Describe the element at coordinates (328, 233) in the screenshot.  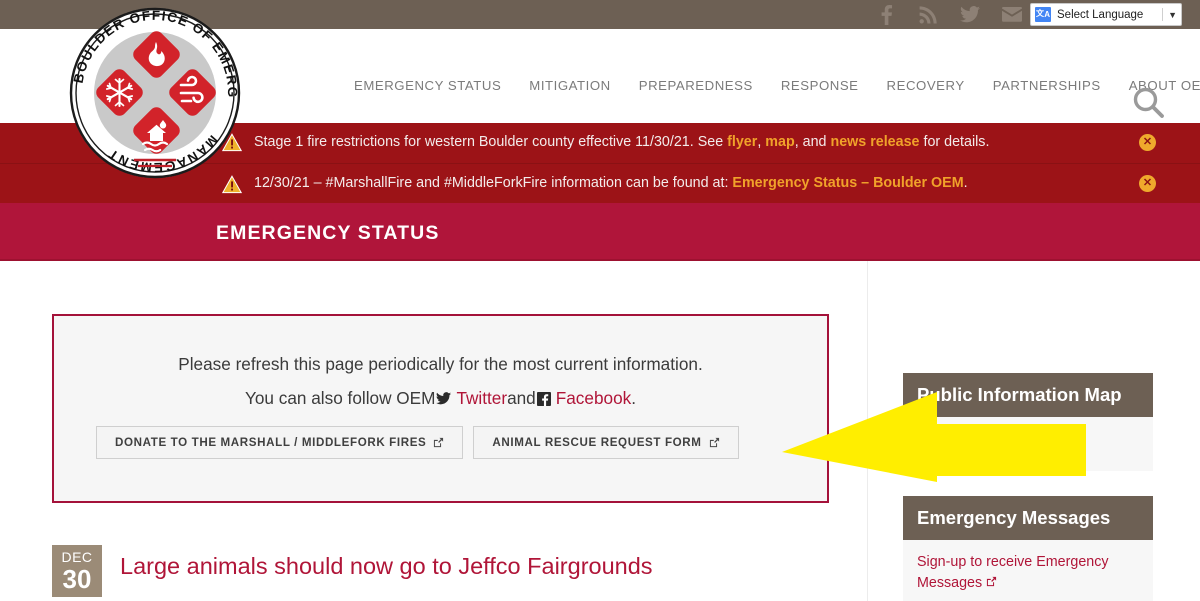
I see `page-title: EMERGENCY STATUS` at that location.